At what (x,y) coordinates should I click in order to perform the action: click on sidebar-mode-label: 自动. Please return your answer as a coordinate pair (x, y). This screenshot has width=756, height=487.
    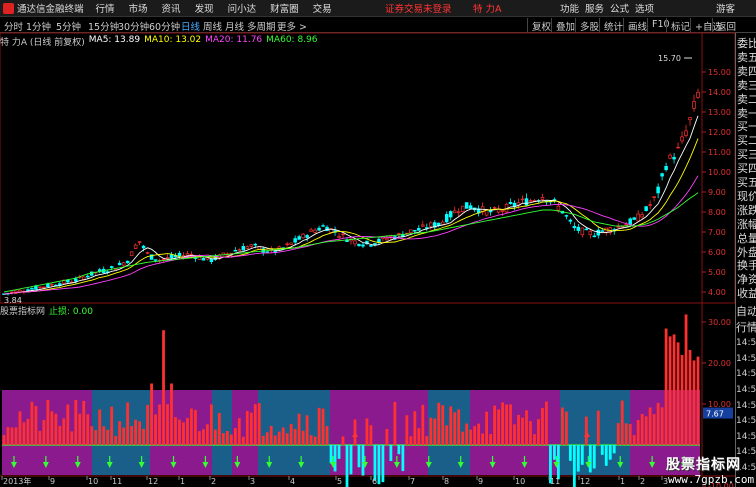
    Looking at the image, I should click on (746, 312).